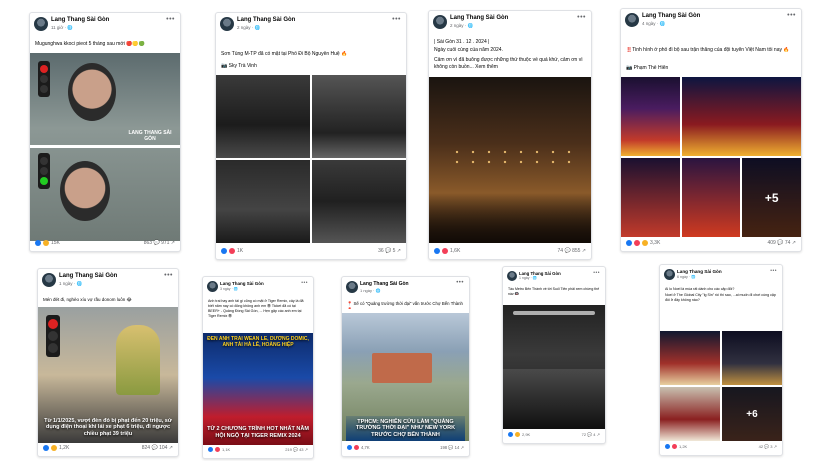 This screenshot has height=461, width=820. What do you see at coordinates (526, 434) in the screenshot?
I see `reaction-count: 2,9K` at bounding box center [526, 434].